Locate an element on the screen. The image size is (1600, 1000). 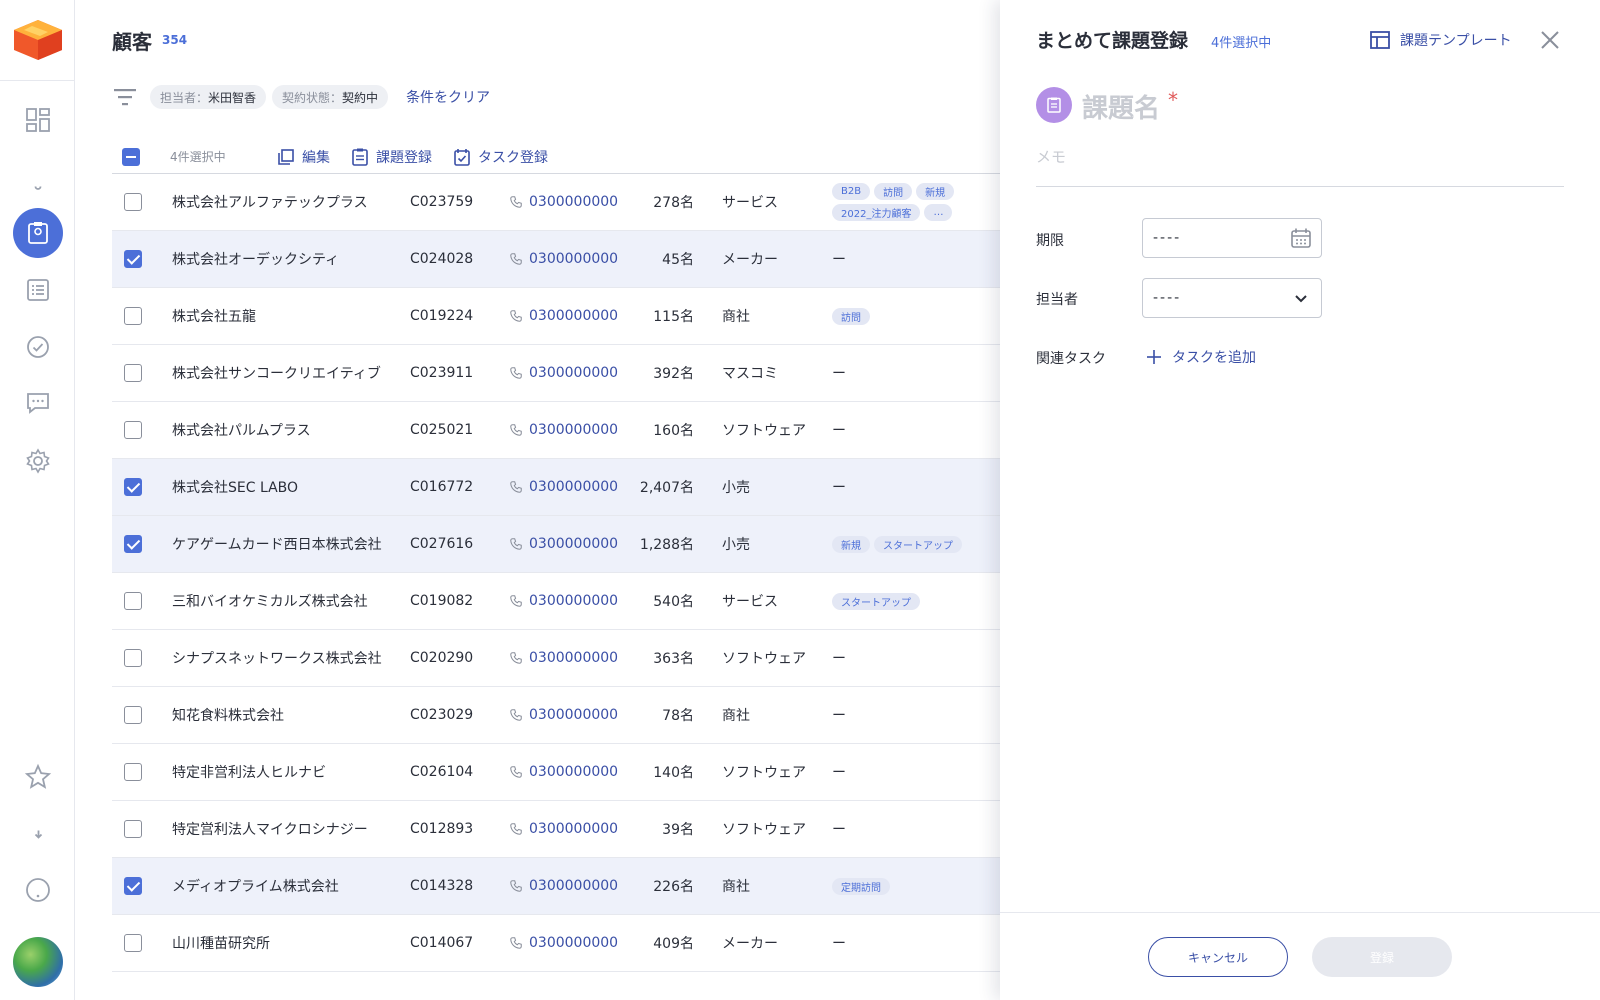
table-row: 株式会社五龍 C019224 0300000000 115名 商社 訪問 is located at coordinates (556, 316).